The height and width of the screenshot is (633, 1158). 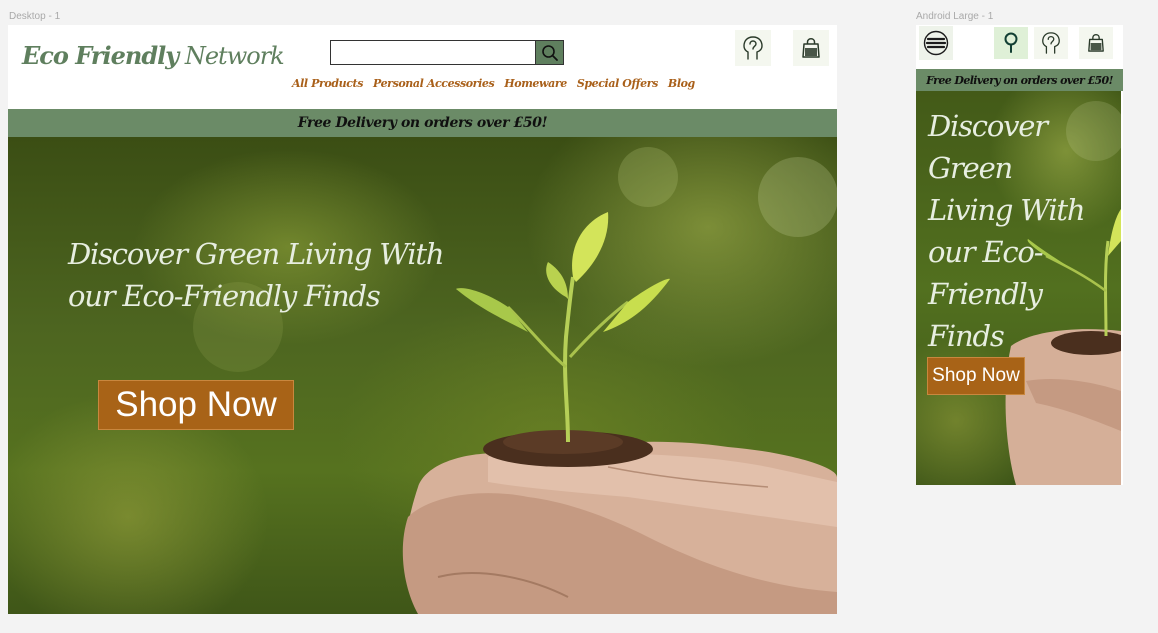 What do you see at coordinates (100, 55) in the screenshot?
I see `logo-bold-text: Eco Friendly` at bounding box center [100, 55].